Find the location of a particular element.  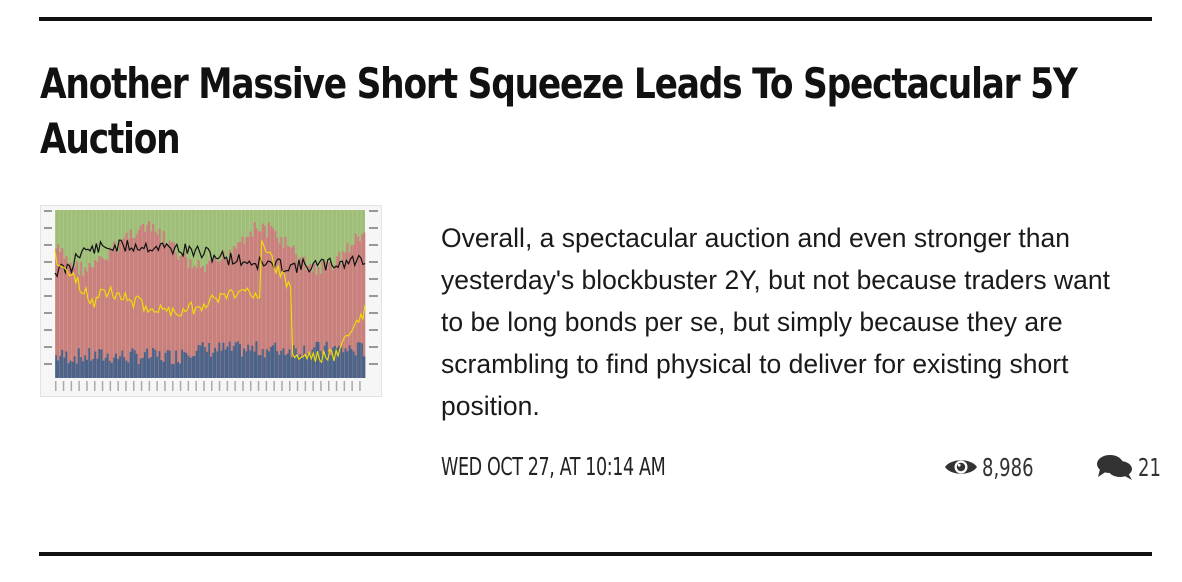

thumbnail-chart-image is located at coordinates (211, 301).